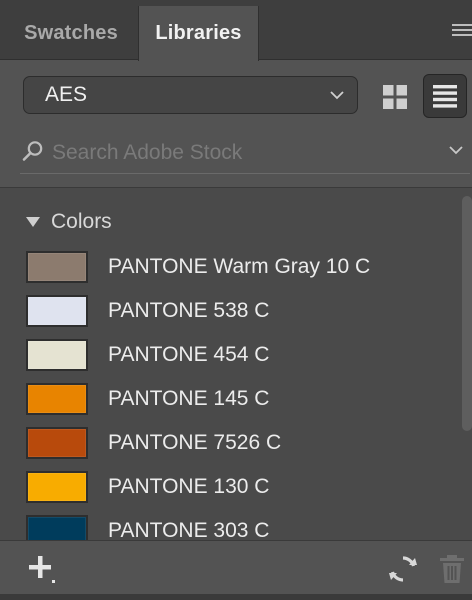 This screenshot has height=600, width=472. I want to click on color-name: PANTONE 538 C, so click(189, 310).